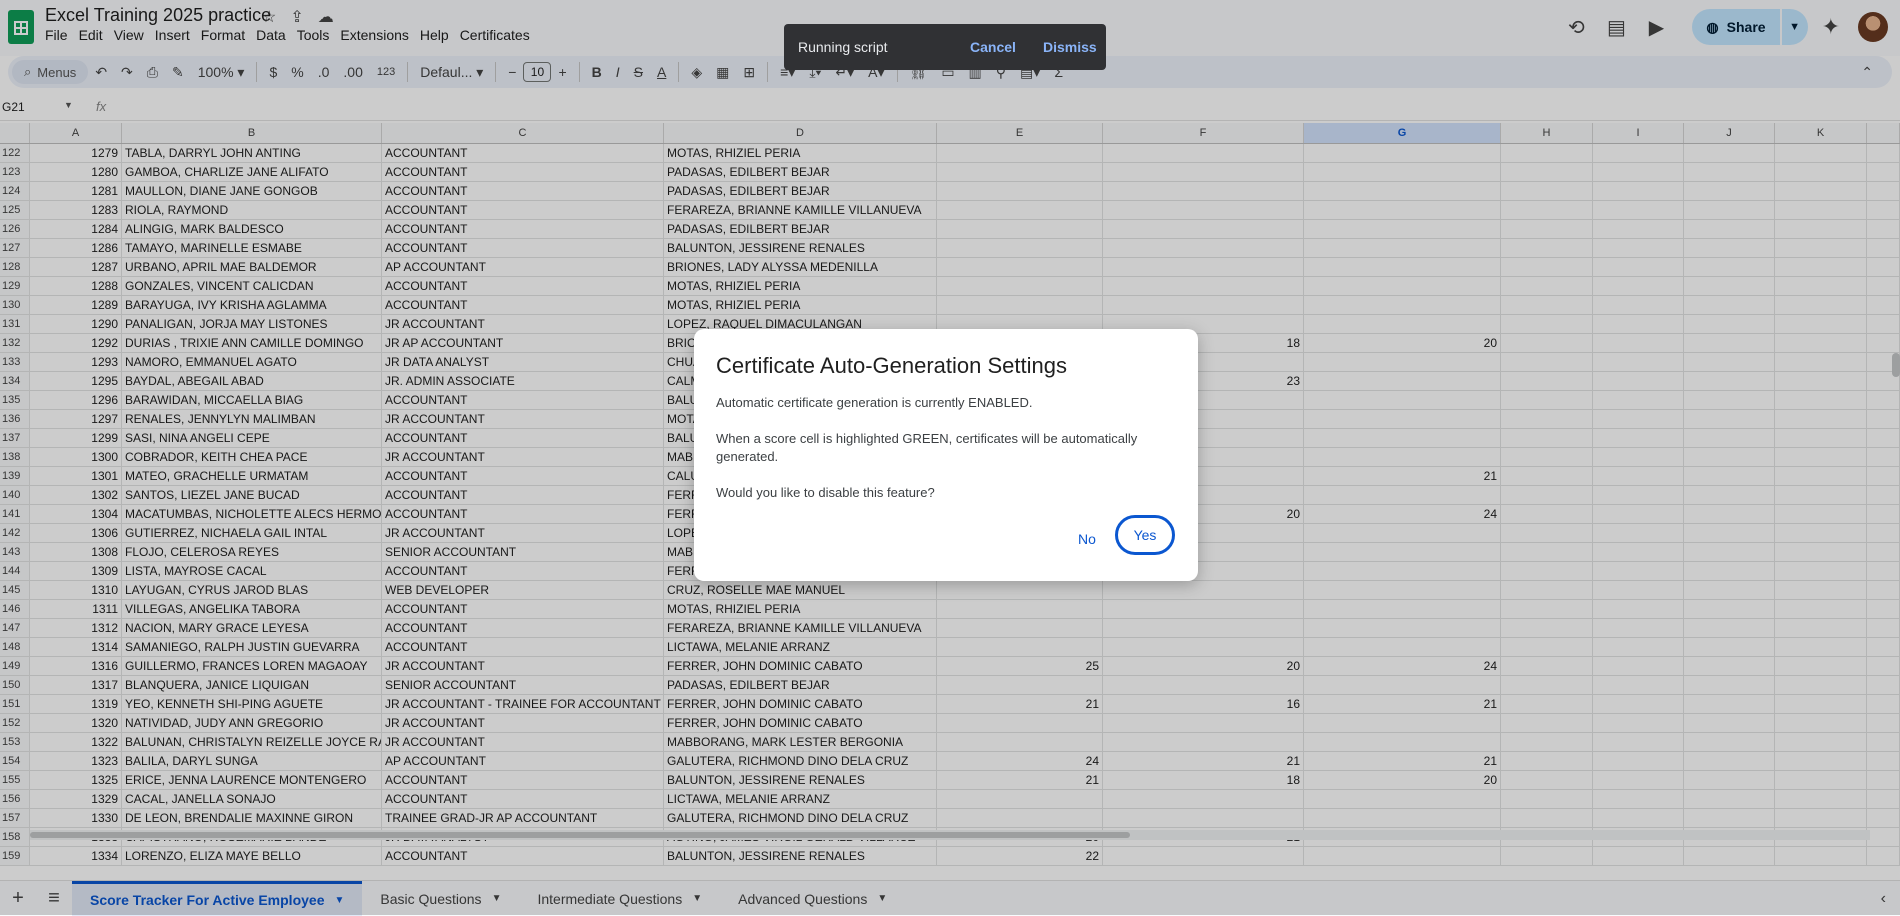 The width and height of the screenshot is (1900, 916). I want to click on dialog-title: Certificate Auto-Generation Settings, so click(891, 365).